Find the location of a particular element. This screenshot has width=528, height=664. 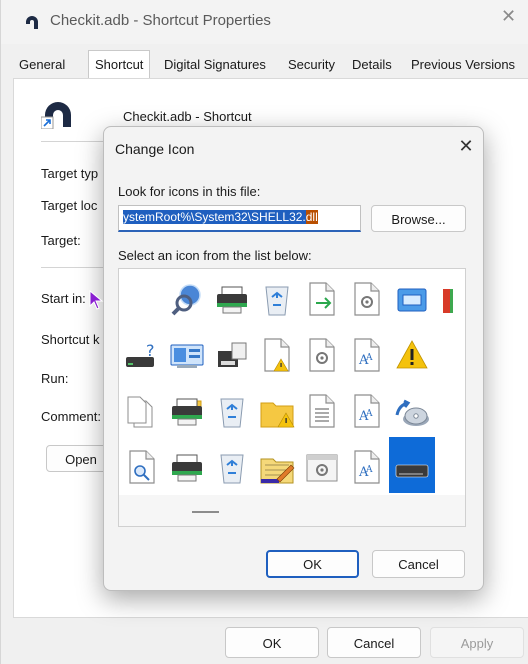

cancel-button: Cancel is located at coordinates (374, 642).